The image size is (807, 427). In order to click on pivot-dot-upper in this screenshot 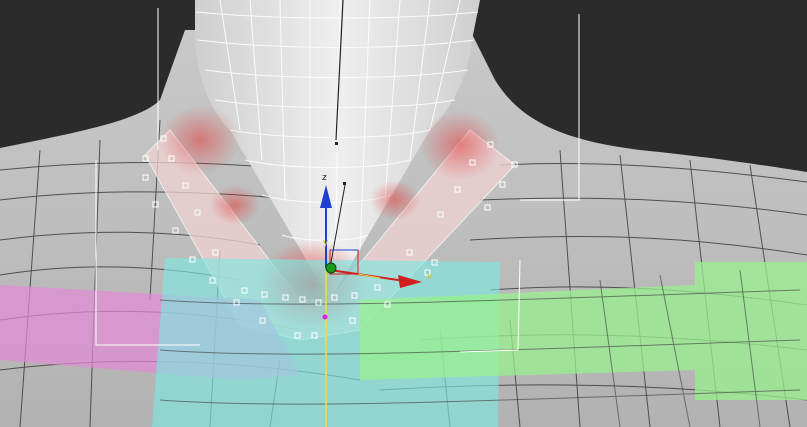, I will do `click(336, 143)`.